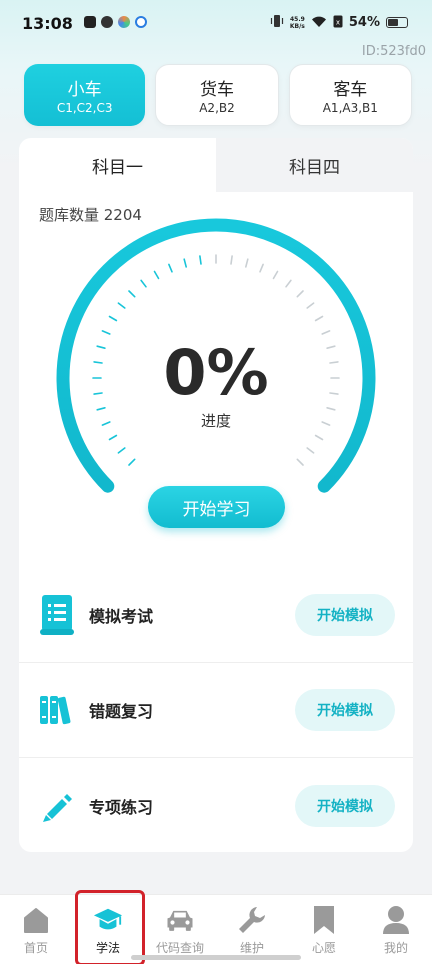 Image resolution: width=432 pixels, height=964 pixels. Describe the element at coordinates (115, 22) in the screenshot. I see `status-app-icons` at that location.